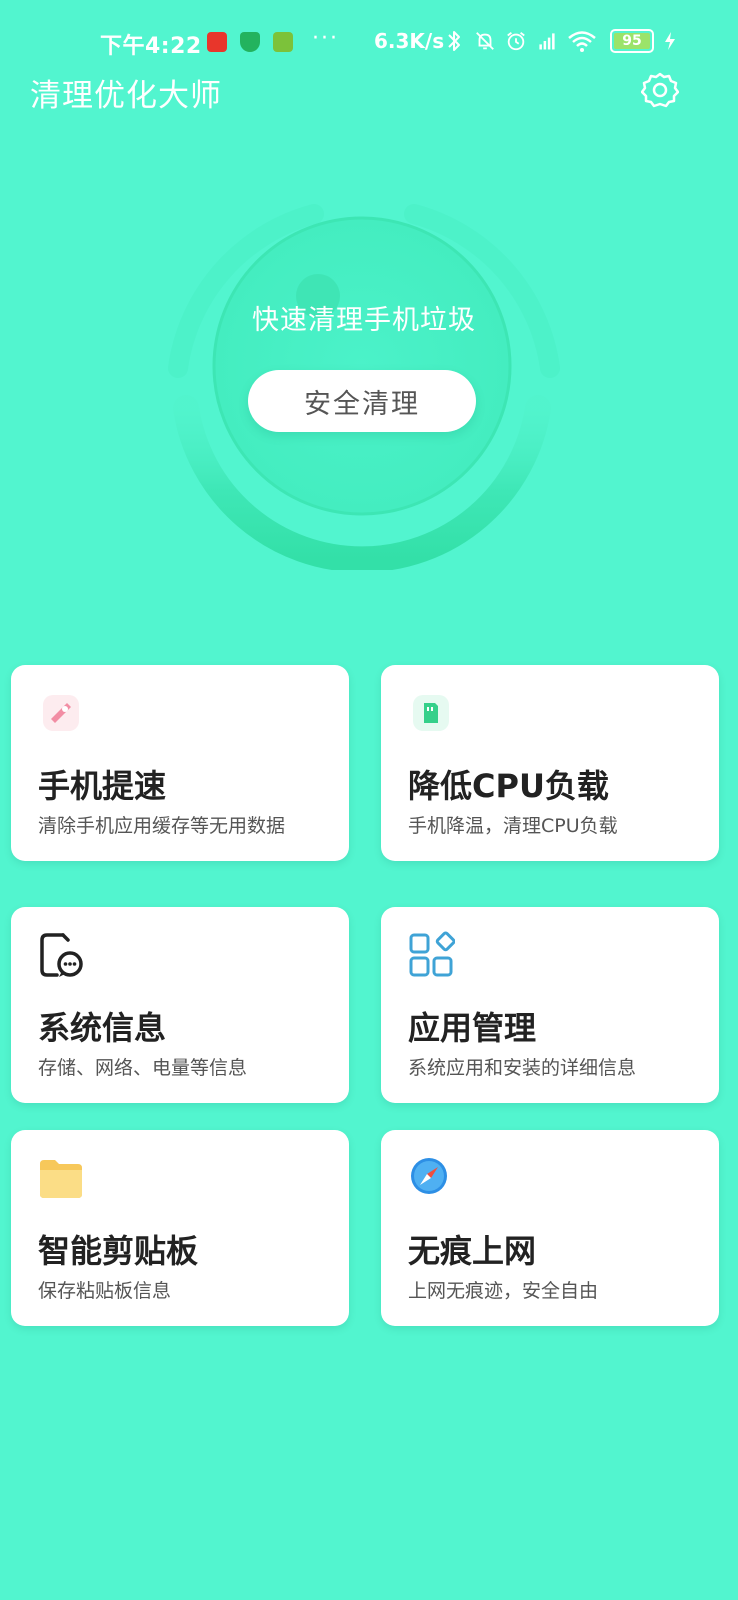 The image size is (738, 1600). I want to click on battery-level: 95, so click(632, 41).